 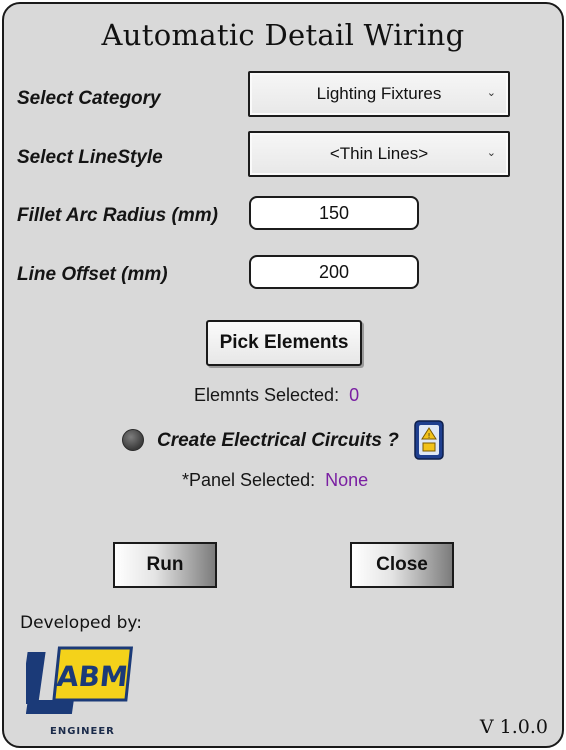 What do you see at coordinates (92, 274) in the screenshot?
I see `offset-label: Line Offset (mm)` at bounding box center [92, 274].